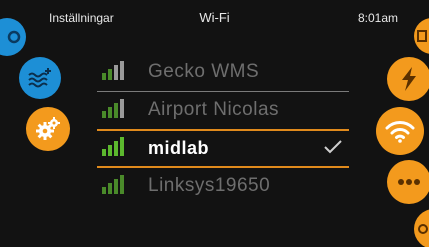  I want to click on water-heat-button, so click(40, 78).